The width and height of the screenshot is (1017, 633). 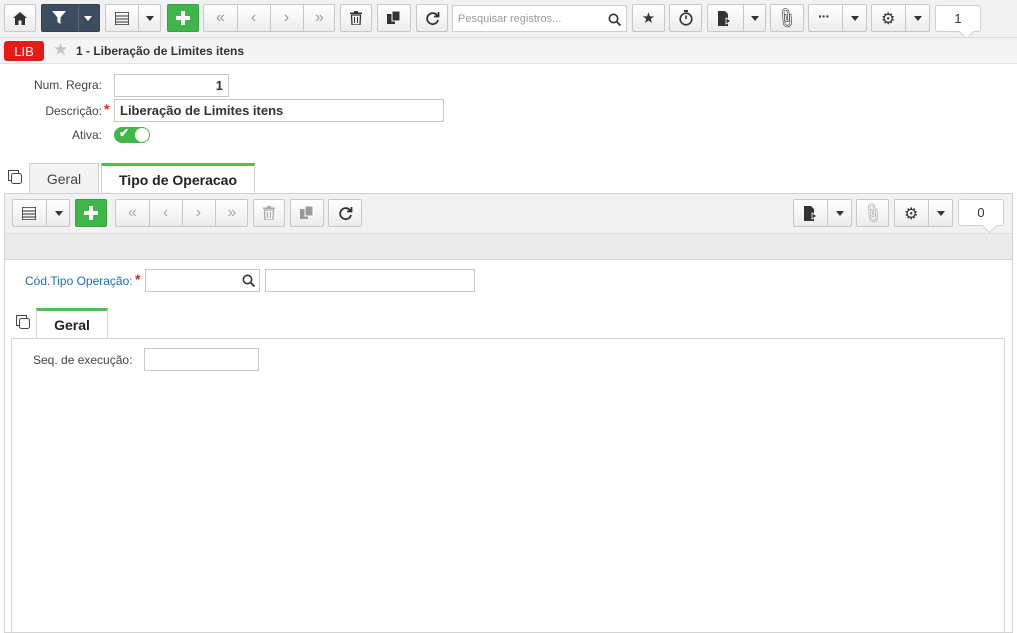 I want to click on sub-list-view-icon, so click(x=29, y=214).